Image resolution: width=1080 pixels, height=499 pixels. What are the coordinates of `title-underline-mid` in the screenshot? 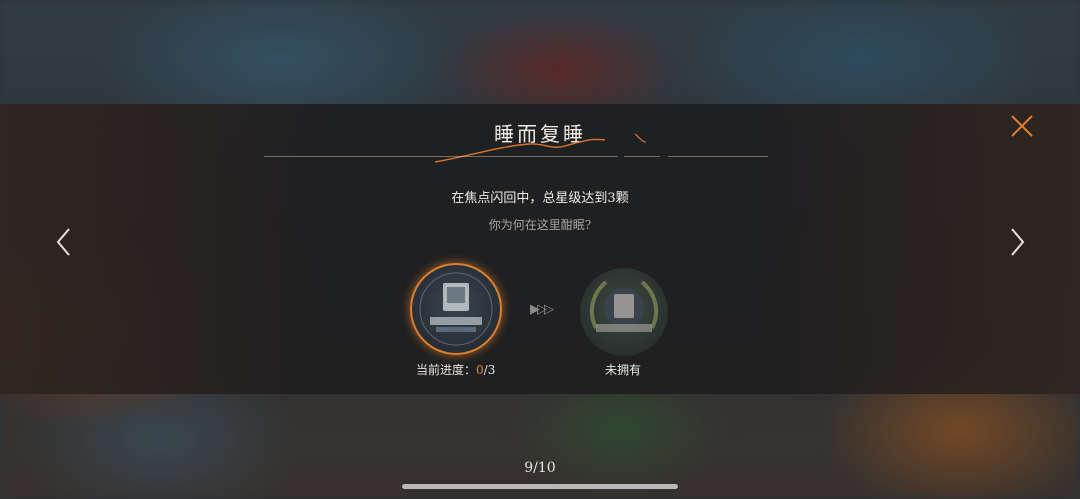 It's located at (642, 156).